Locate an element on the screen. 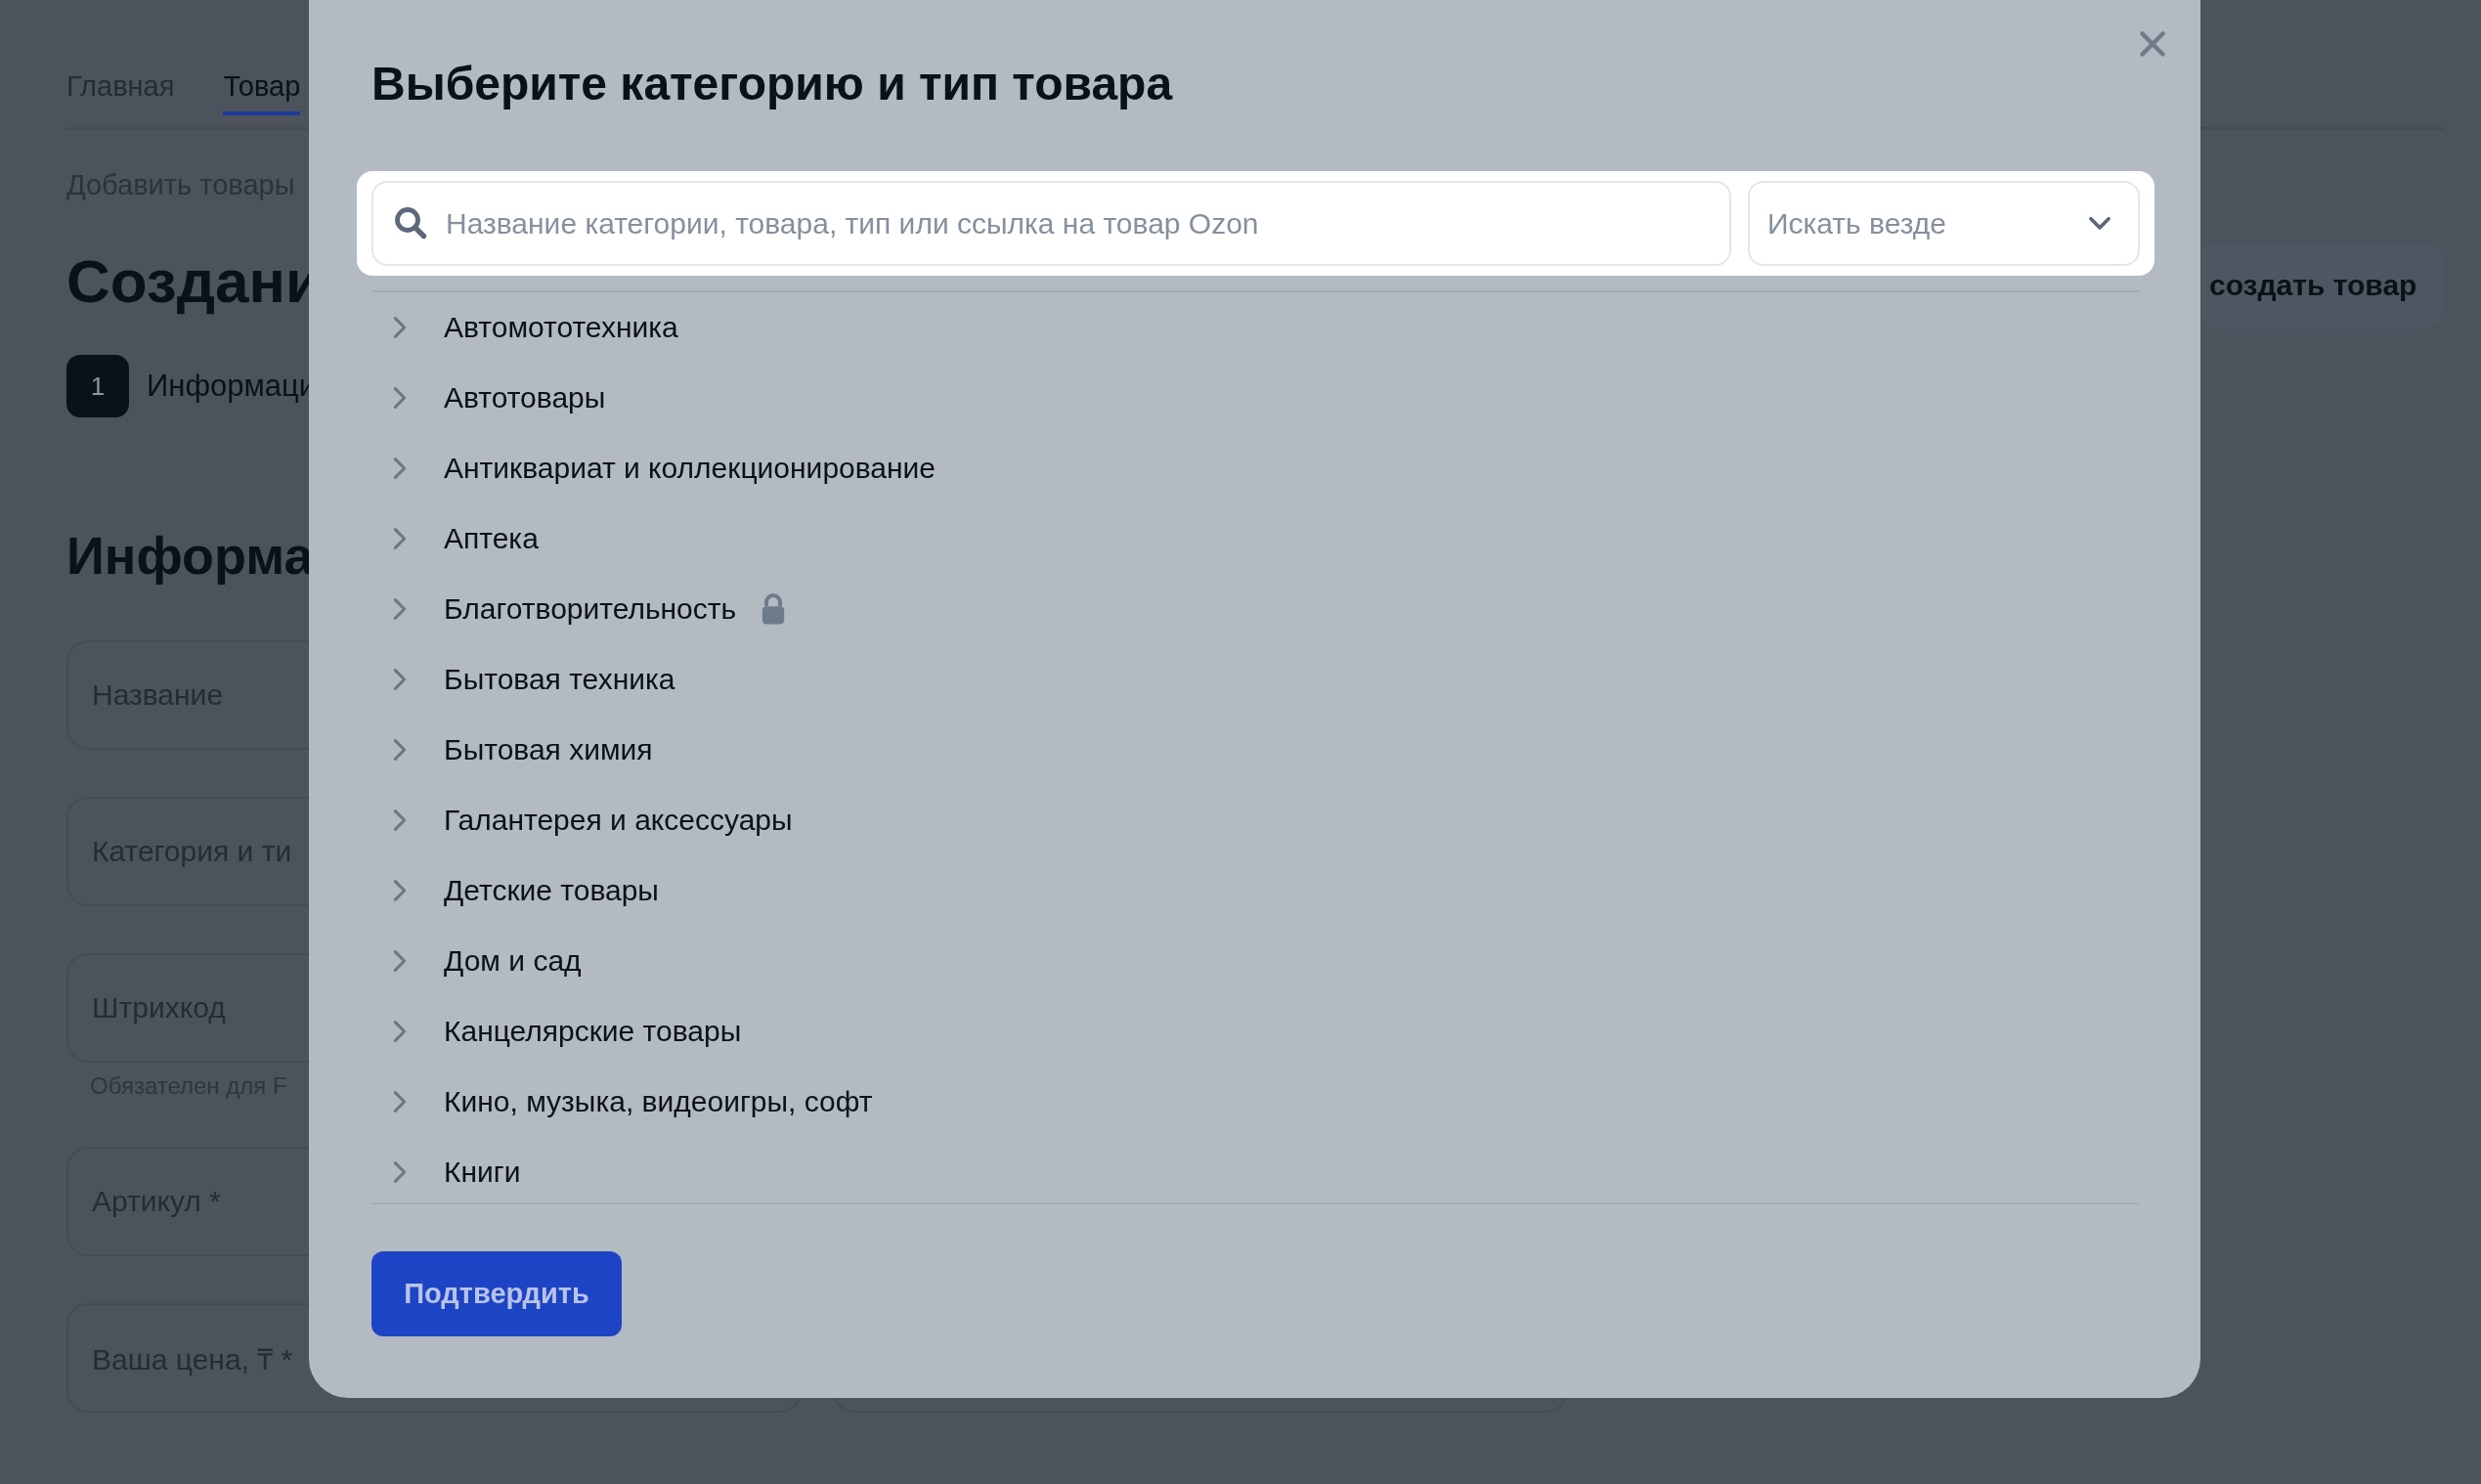  step-badge: 1 is located at coordinates (97, 386).